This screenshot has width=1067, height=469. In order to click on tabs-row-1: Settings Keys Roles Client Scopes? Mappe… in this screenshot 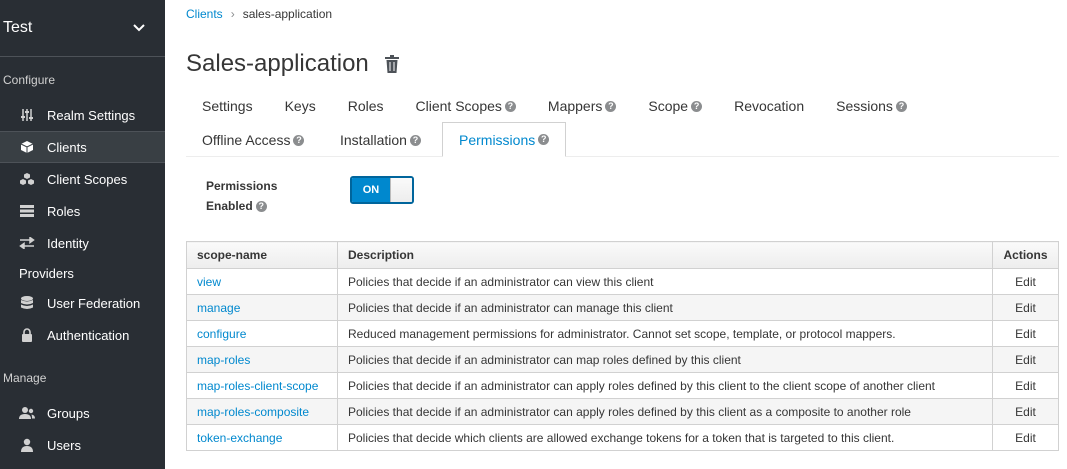, I will do `click(554, 106)`.